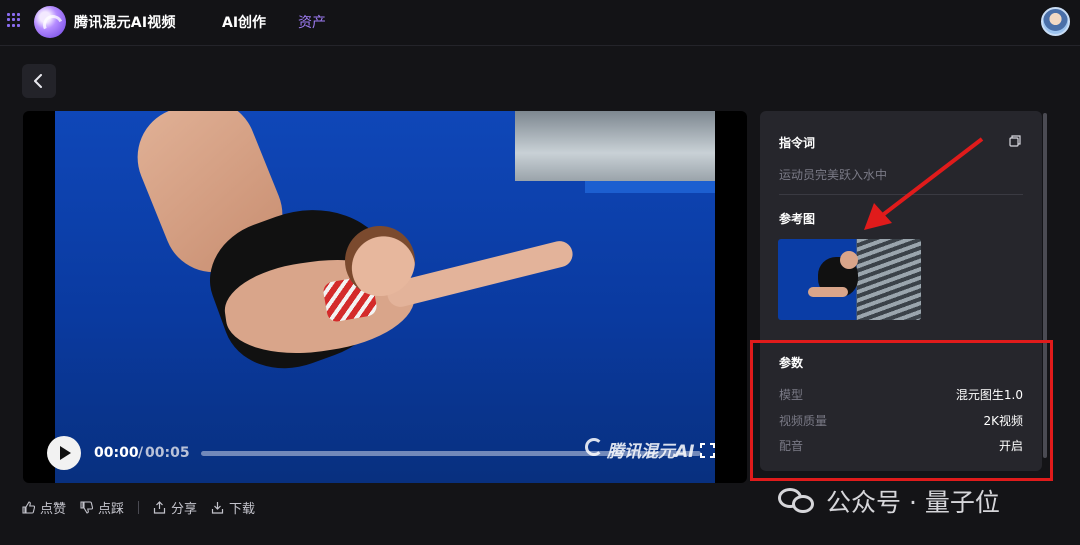  What do you see at coordinates (651, 452) in the screenshot?
I see `video-watermark: 腾讯混元AI` at bounding box center [651, 452].